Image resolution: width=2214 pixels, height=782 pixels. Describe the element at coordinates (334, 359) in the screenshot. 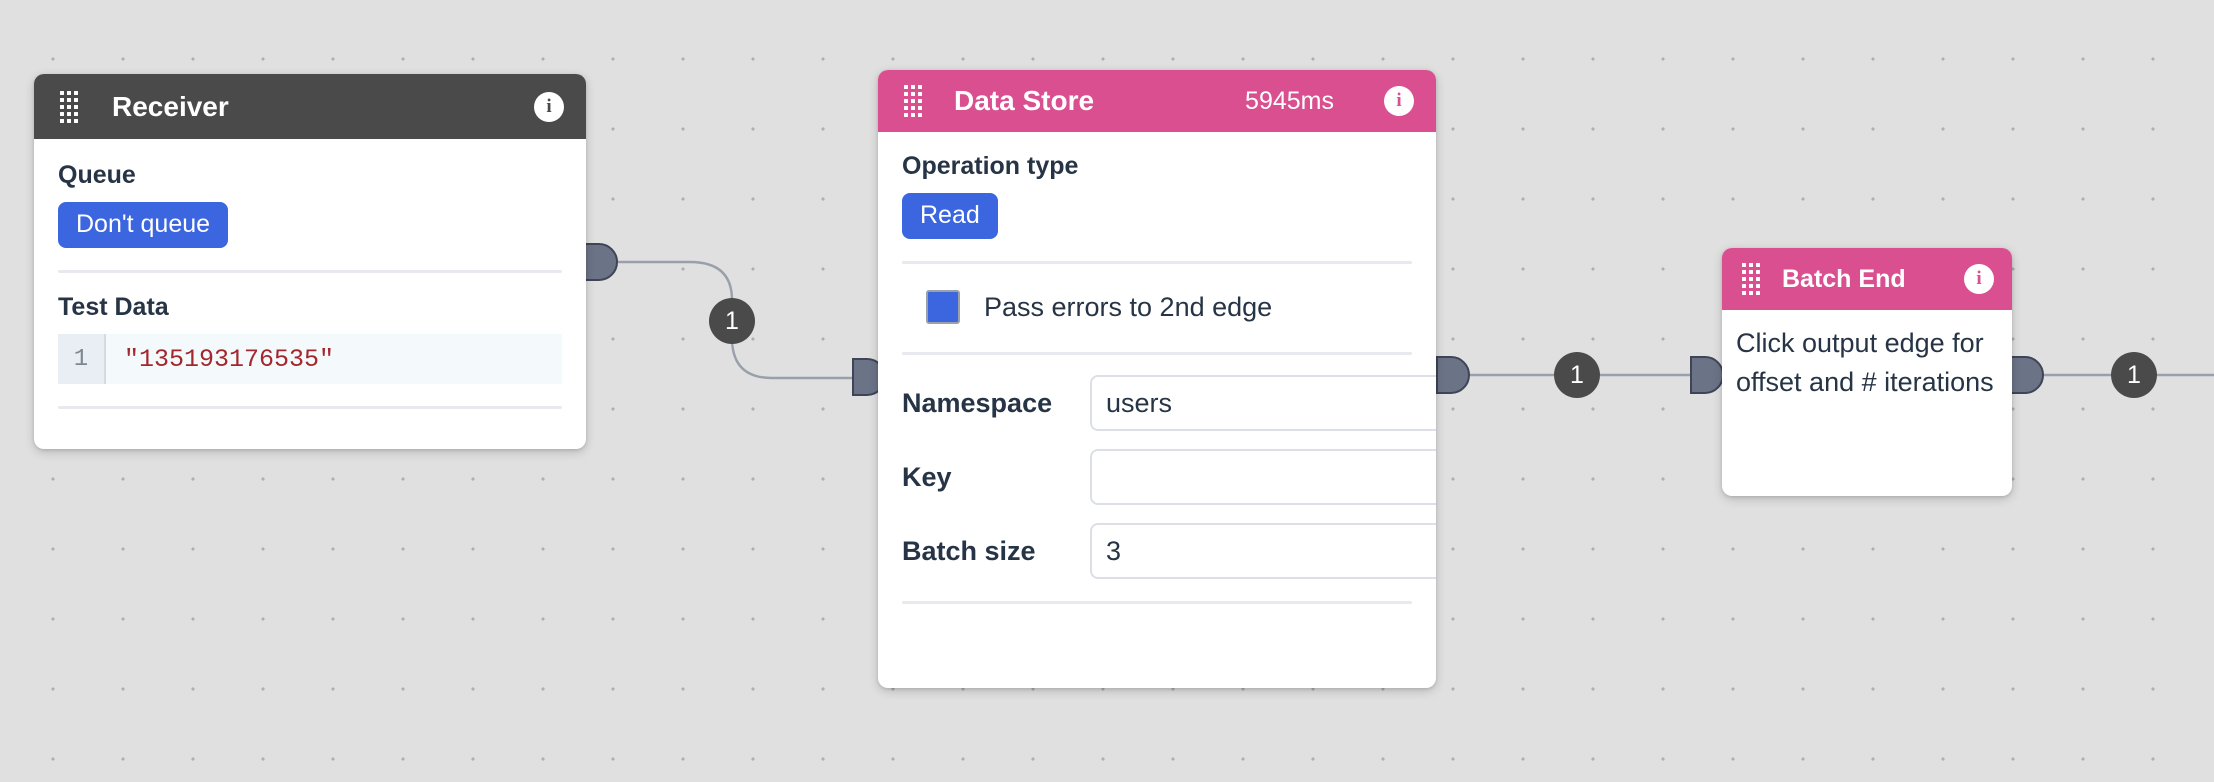

I see `code-line-text: "135193176535"` at that location.